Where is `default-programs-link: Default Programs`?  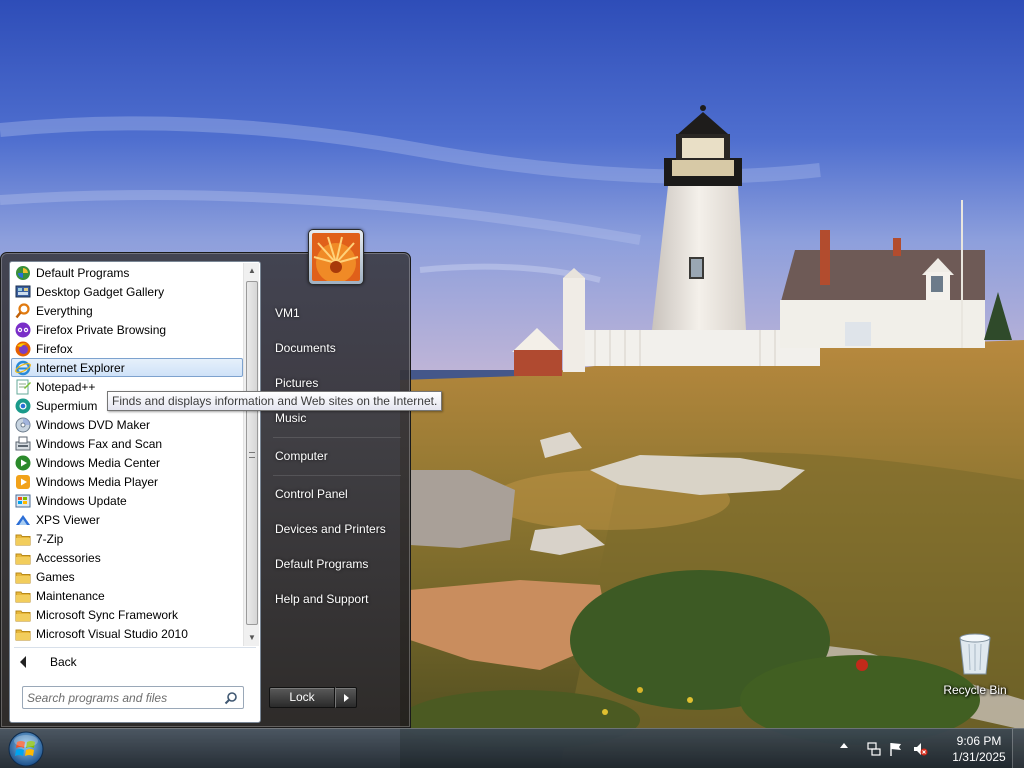 default-programs-link: Default Programs is located at coordinates (337, 564).